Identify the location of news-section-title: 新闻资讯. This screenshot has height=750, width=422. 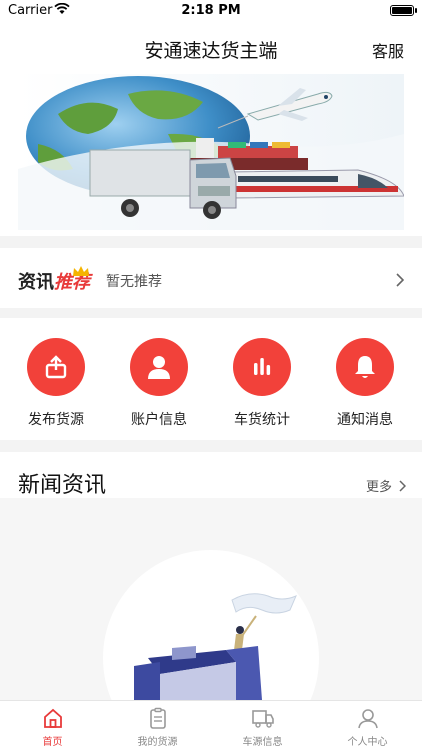
(62, 485).